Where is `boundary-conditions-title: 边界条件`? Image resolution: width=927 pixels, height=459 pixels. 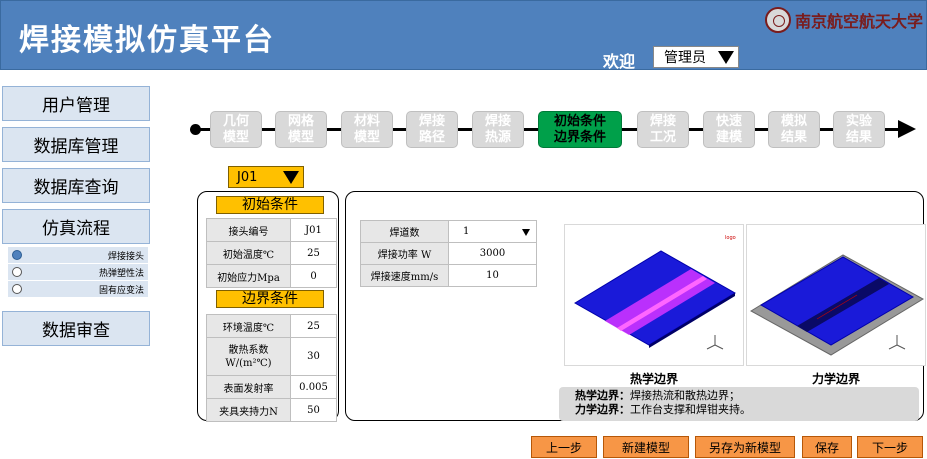
boundary-conditions-title: 边界条件 is located at coordinates (270, 299).